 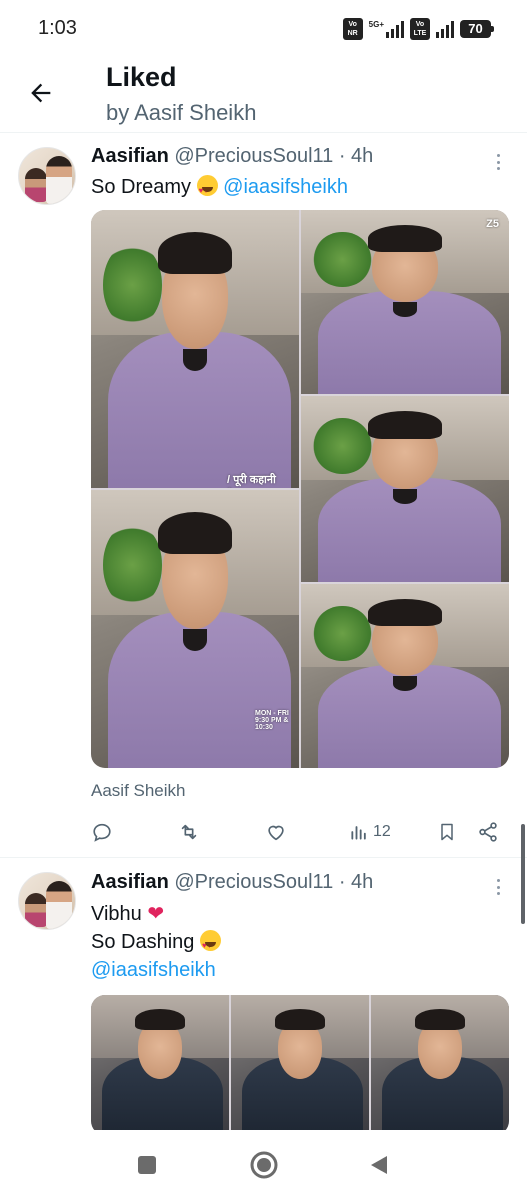 I want to click on media-photo: MON - FRI 9:30 PM & 10:30, so click(x=195, y=629).